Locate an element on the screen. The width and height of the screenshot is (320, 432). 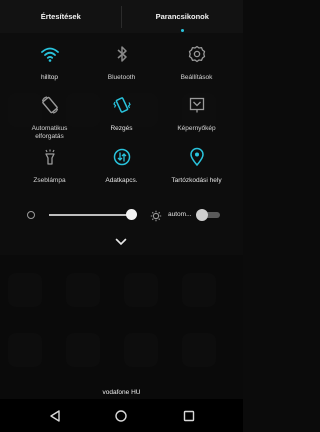
navigation-bar is located at coordinates (121, 415).